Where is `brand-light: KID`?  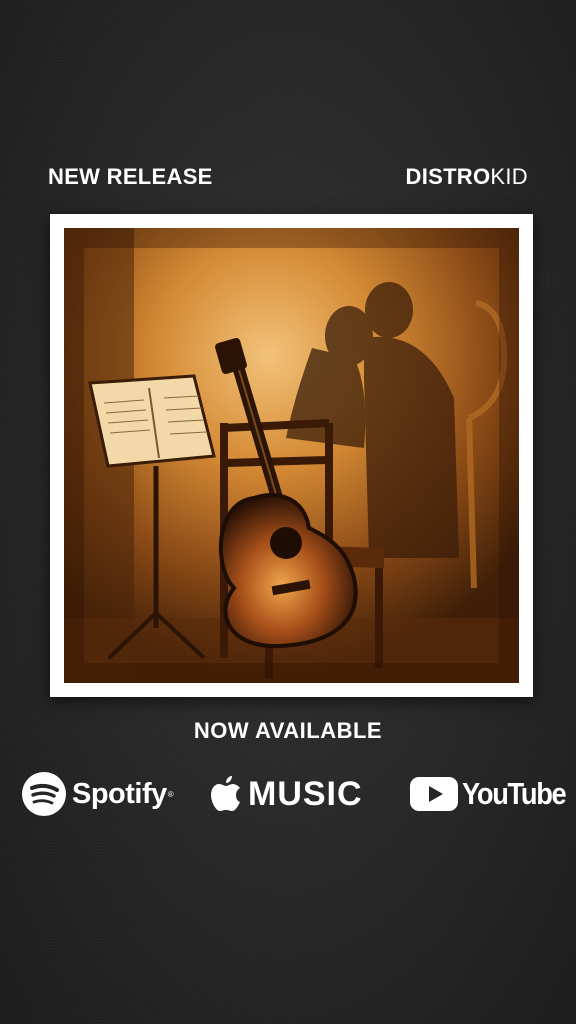
brand-light: KID is located at coordinates (509, 176).